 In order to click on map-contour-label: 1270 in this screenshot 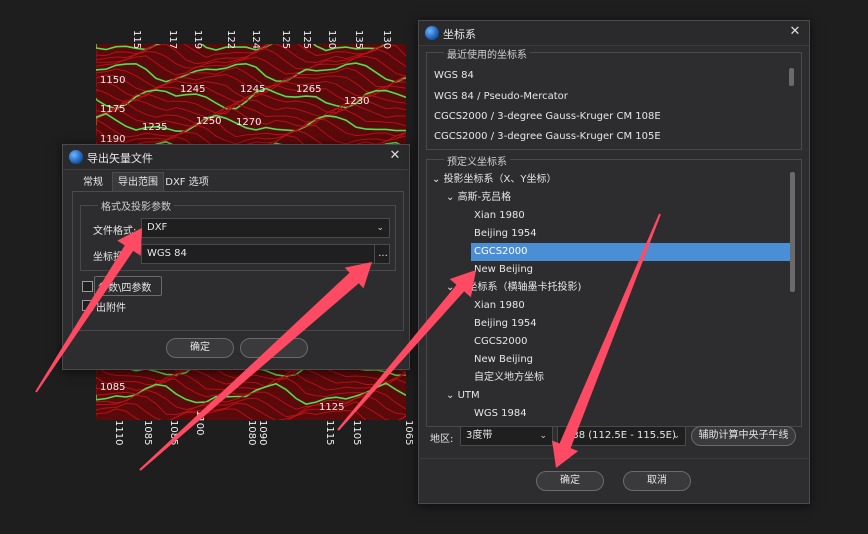, I will do `click(249, 122)`.